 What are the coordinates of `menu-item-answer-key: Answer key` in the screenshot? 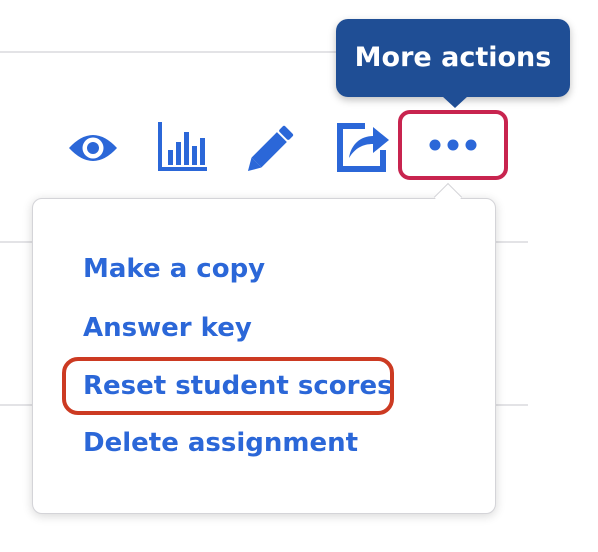 It's located at (167, 328).